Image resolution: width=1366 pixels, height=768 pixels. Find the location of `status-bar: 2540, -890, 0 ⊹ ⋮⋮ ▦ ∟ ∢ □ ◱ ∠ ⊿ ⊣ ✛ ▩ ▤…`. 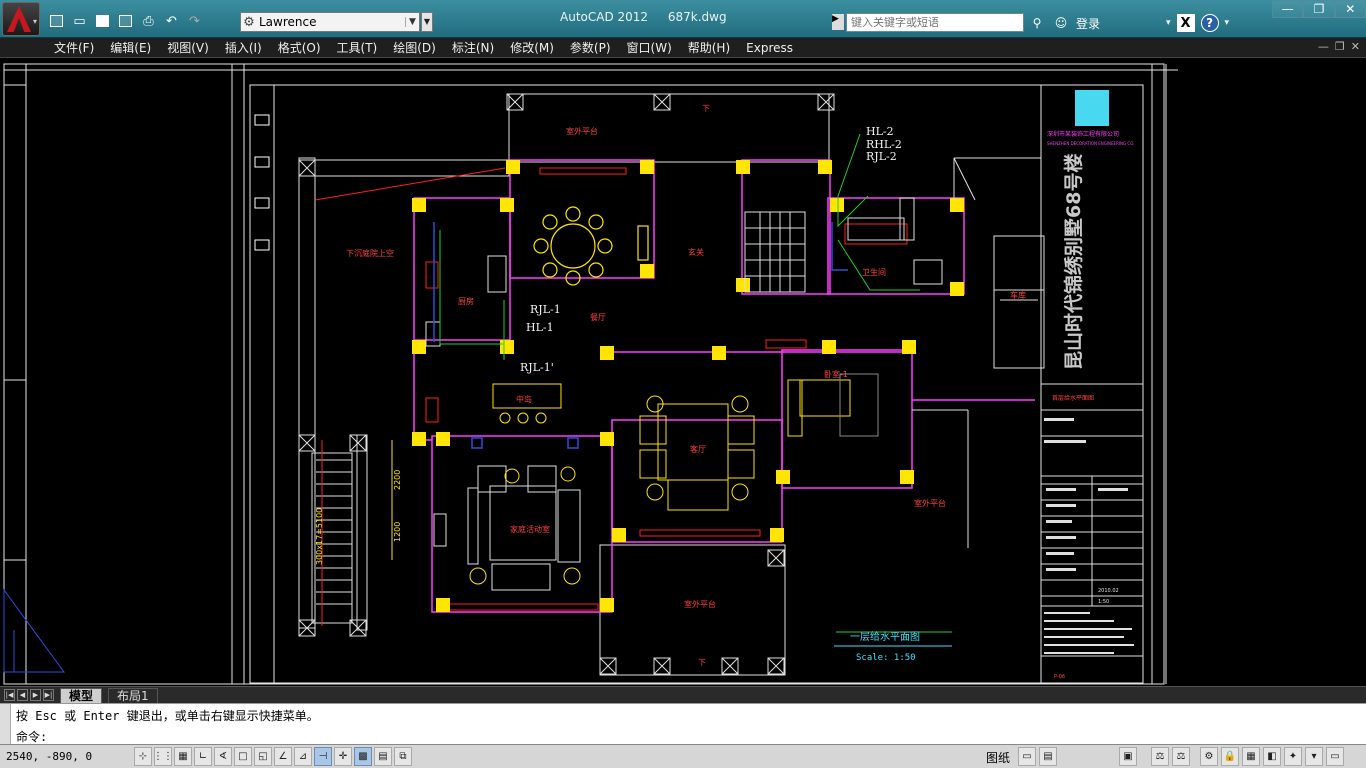

status-bar: 2540, -890, 0 ⊹ ⋮⋮ ▦ ∟ ∢ □ ◱ ∠ ⊿ ⊣ ✛ ▩ ▤… is located at coordinates (683, 756).